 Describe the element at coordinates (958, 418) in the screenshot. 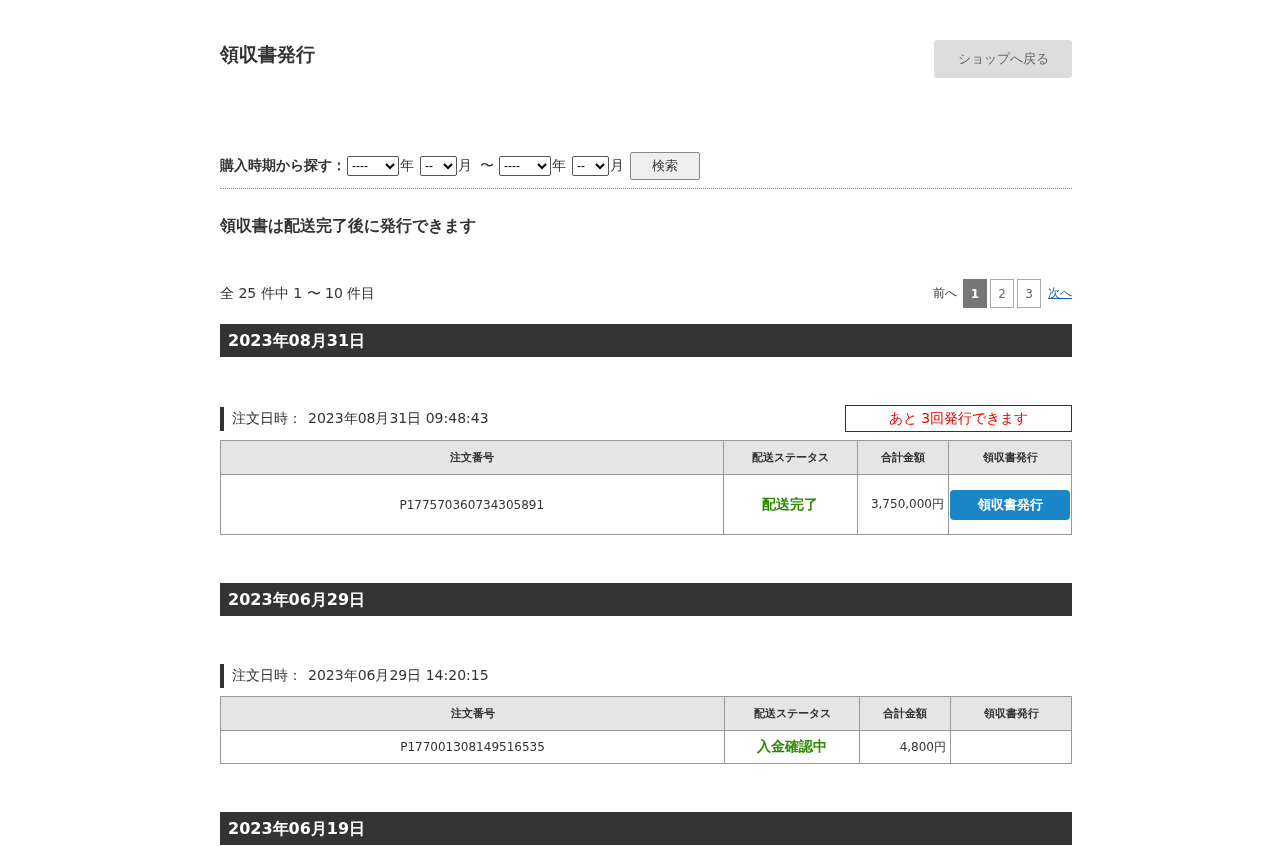

I see `remaining-notice: あと 3回発行できます` at that location.